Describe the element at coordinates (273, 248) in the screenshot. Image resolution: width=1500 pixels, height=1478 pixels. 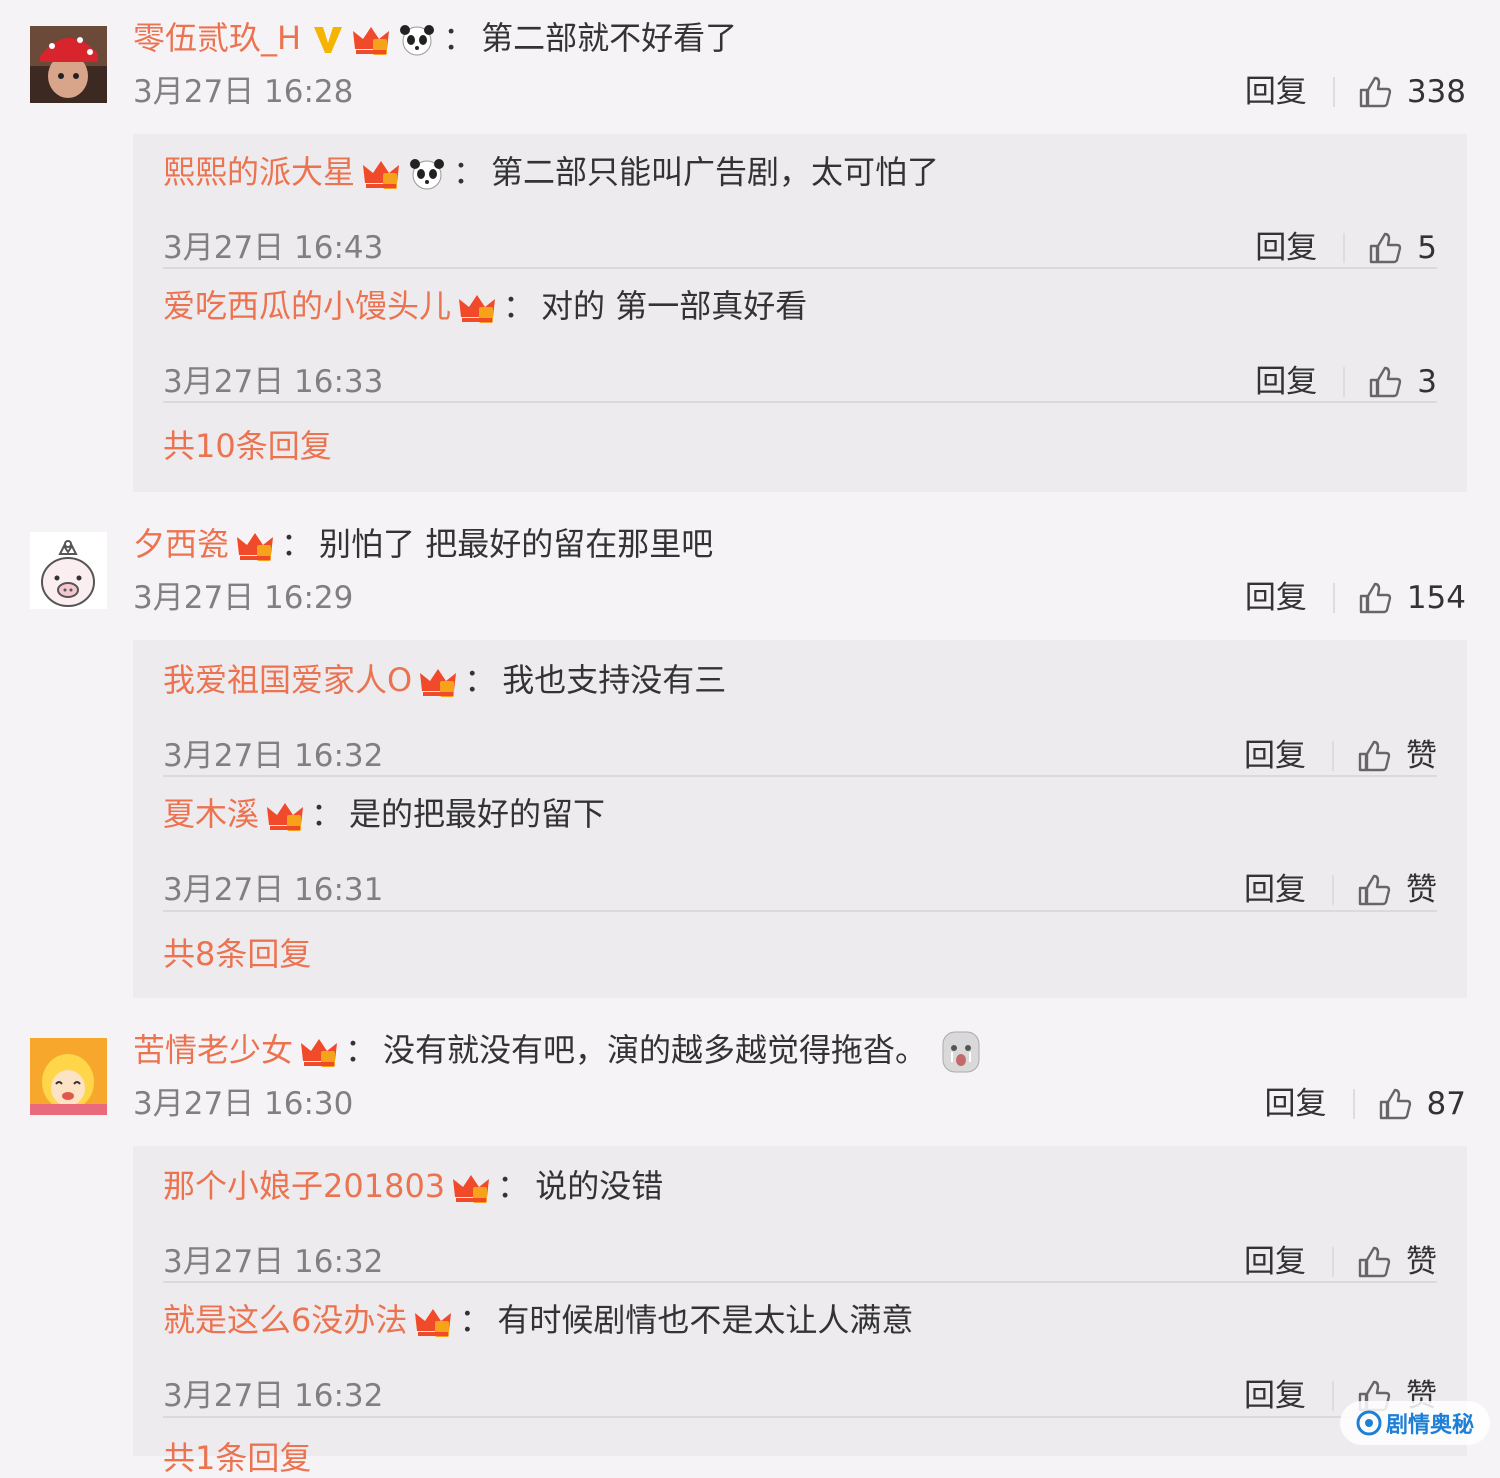
I see `reply-time: 3月27日 16:43` at that location.